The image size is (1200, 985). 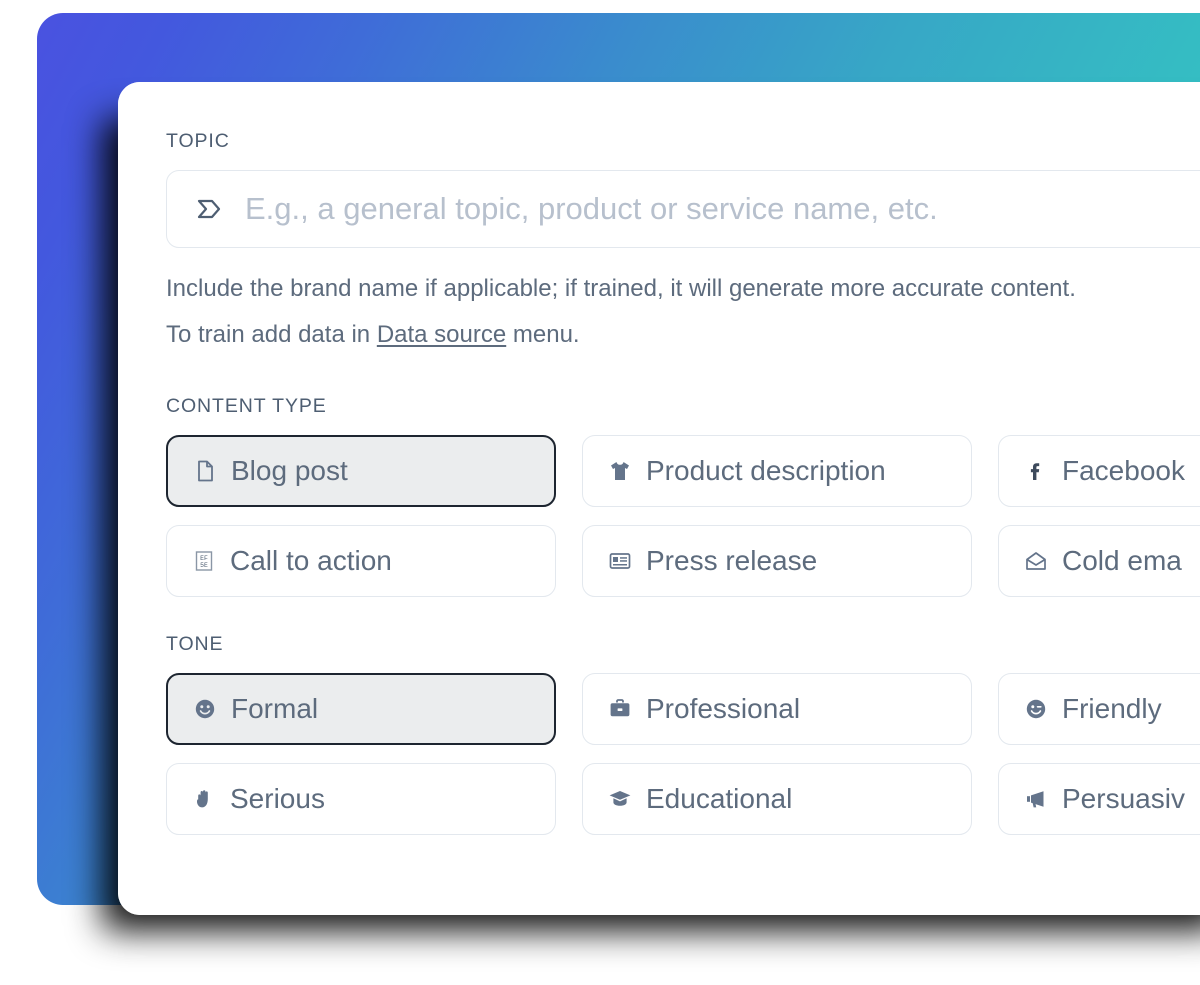 What do you see at coordinates (1123, 470) in the screenshot?
I see `option-label: Facebook` at bounding box center [1123, 470].